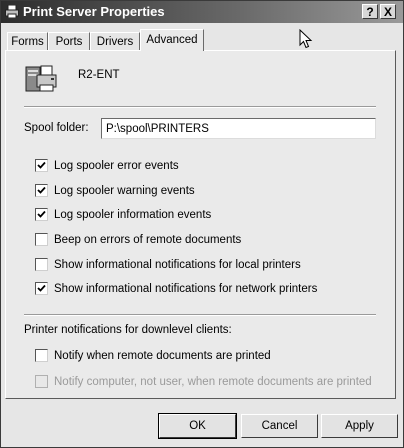 The height and width of the screenshot is (448, 404). I want to click on checkbox-label: Log spooler error events, so click(116, 166).